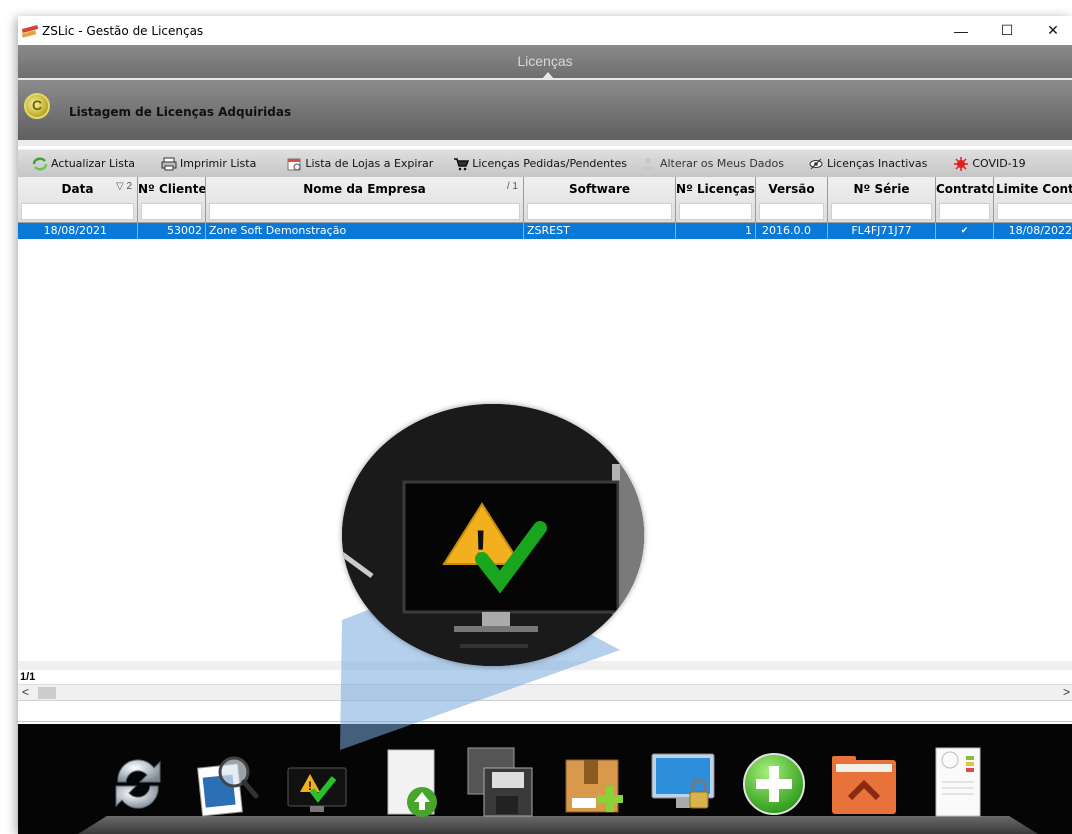  I want to click on expiring-stores-label: Lista de Lojas a Expirar, so click(369, 163).